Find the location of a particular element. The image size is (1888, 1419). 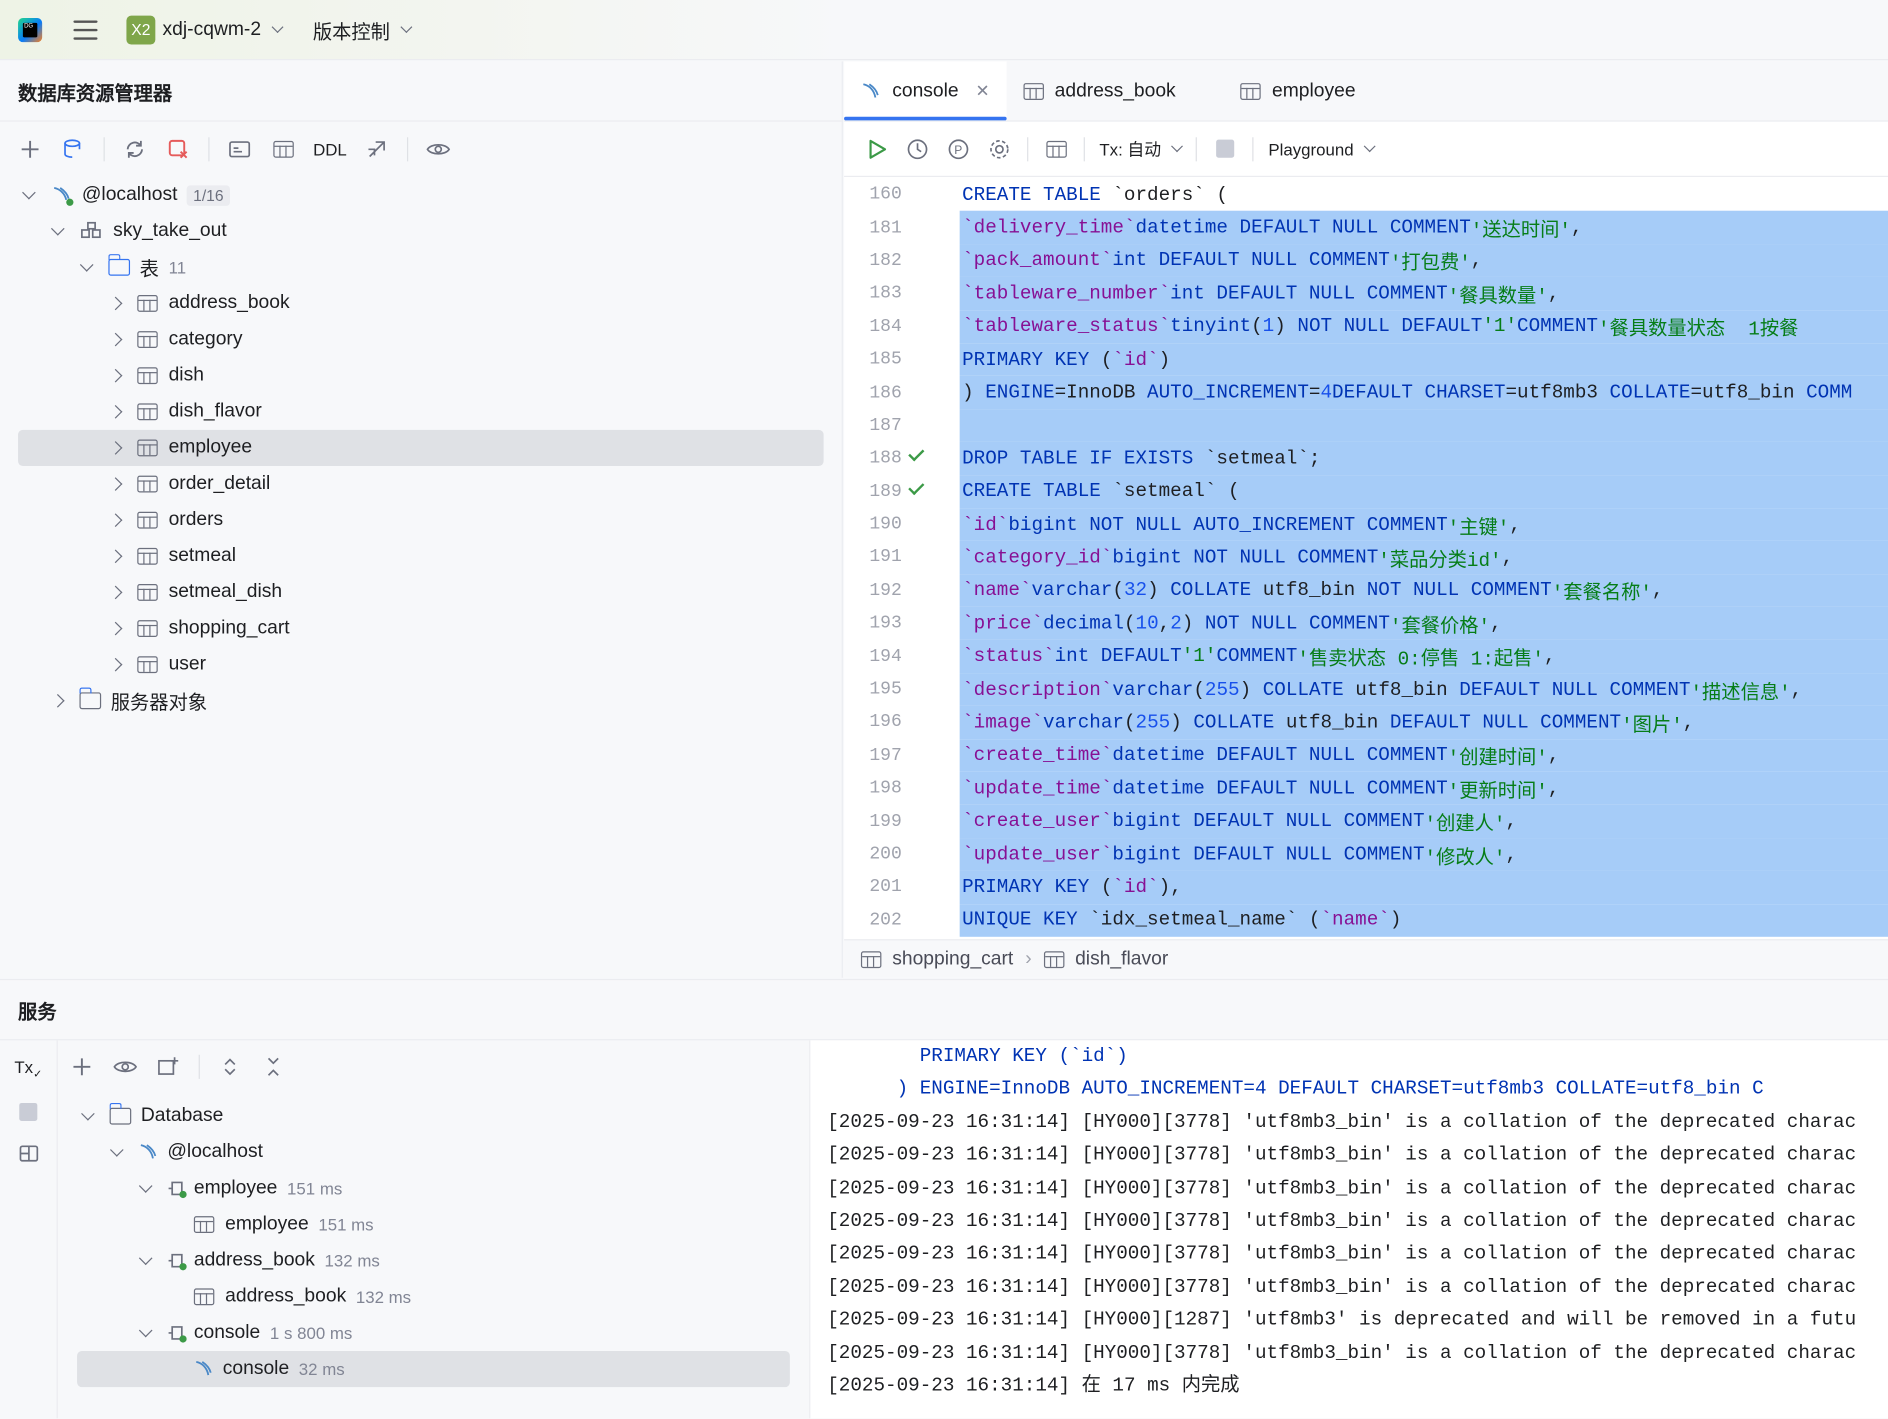

tx-button: Tx✓ is located at coordinates (28, 1069).